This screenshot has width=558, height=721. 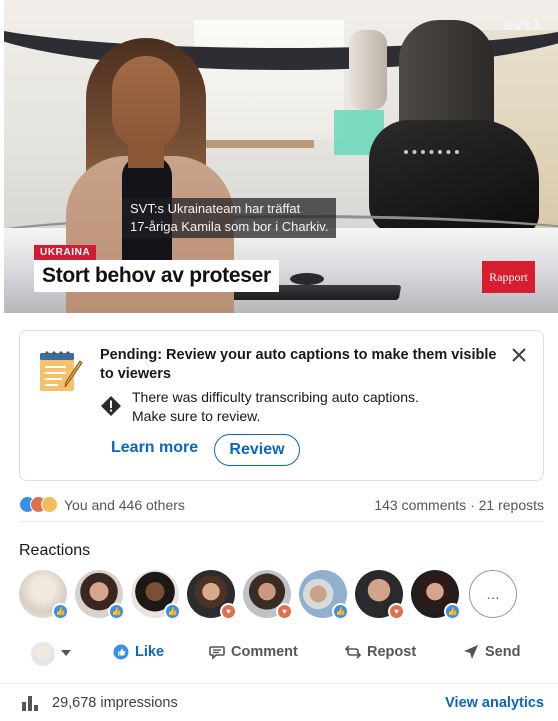 What do you see at coordinates (43, 654) in the screenshot?
I see `actor-avatar` at bounding box center [43, 654].